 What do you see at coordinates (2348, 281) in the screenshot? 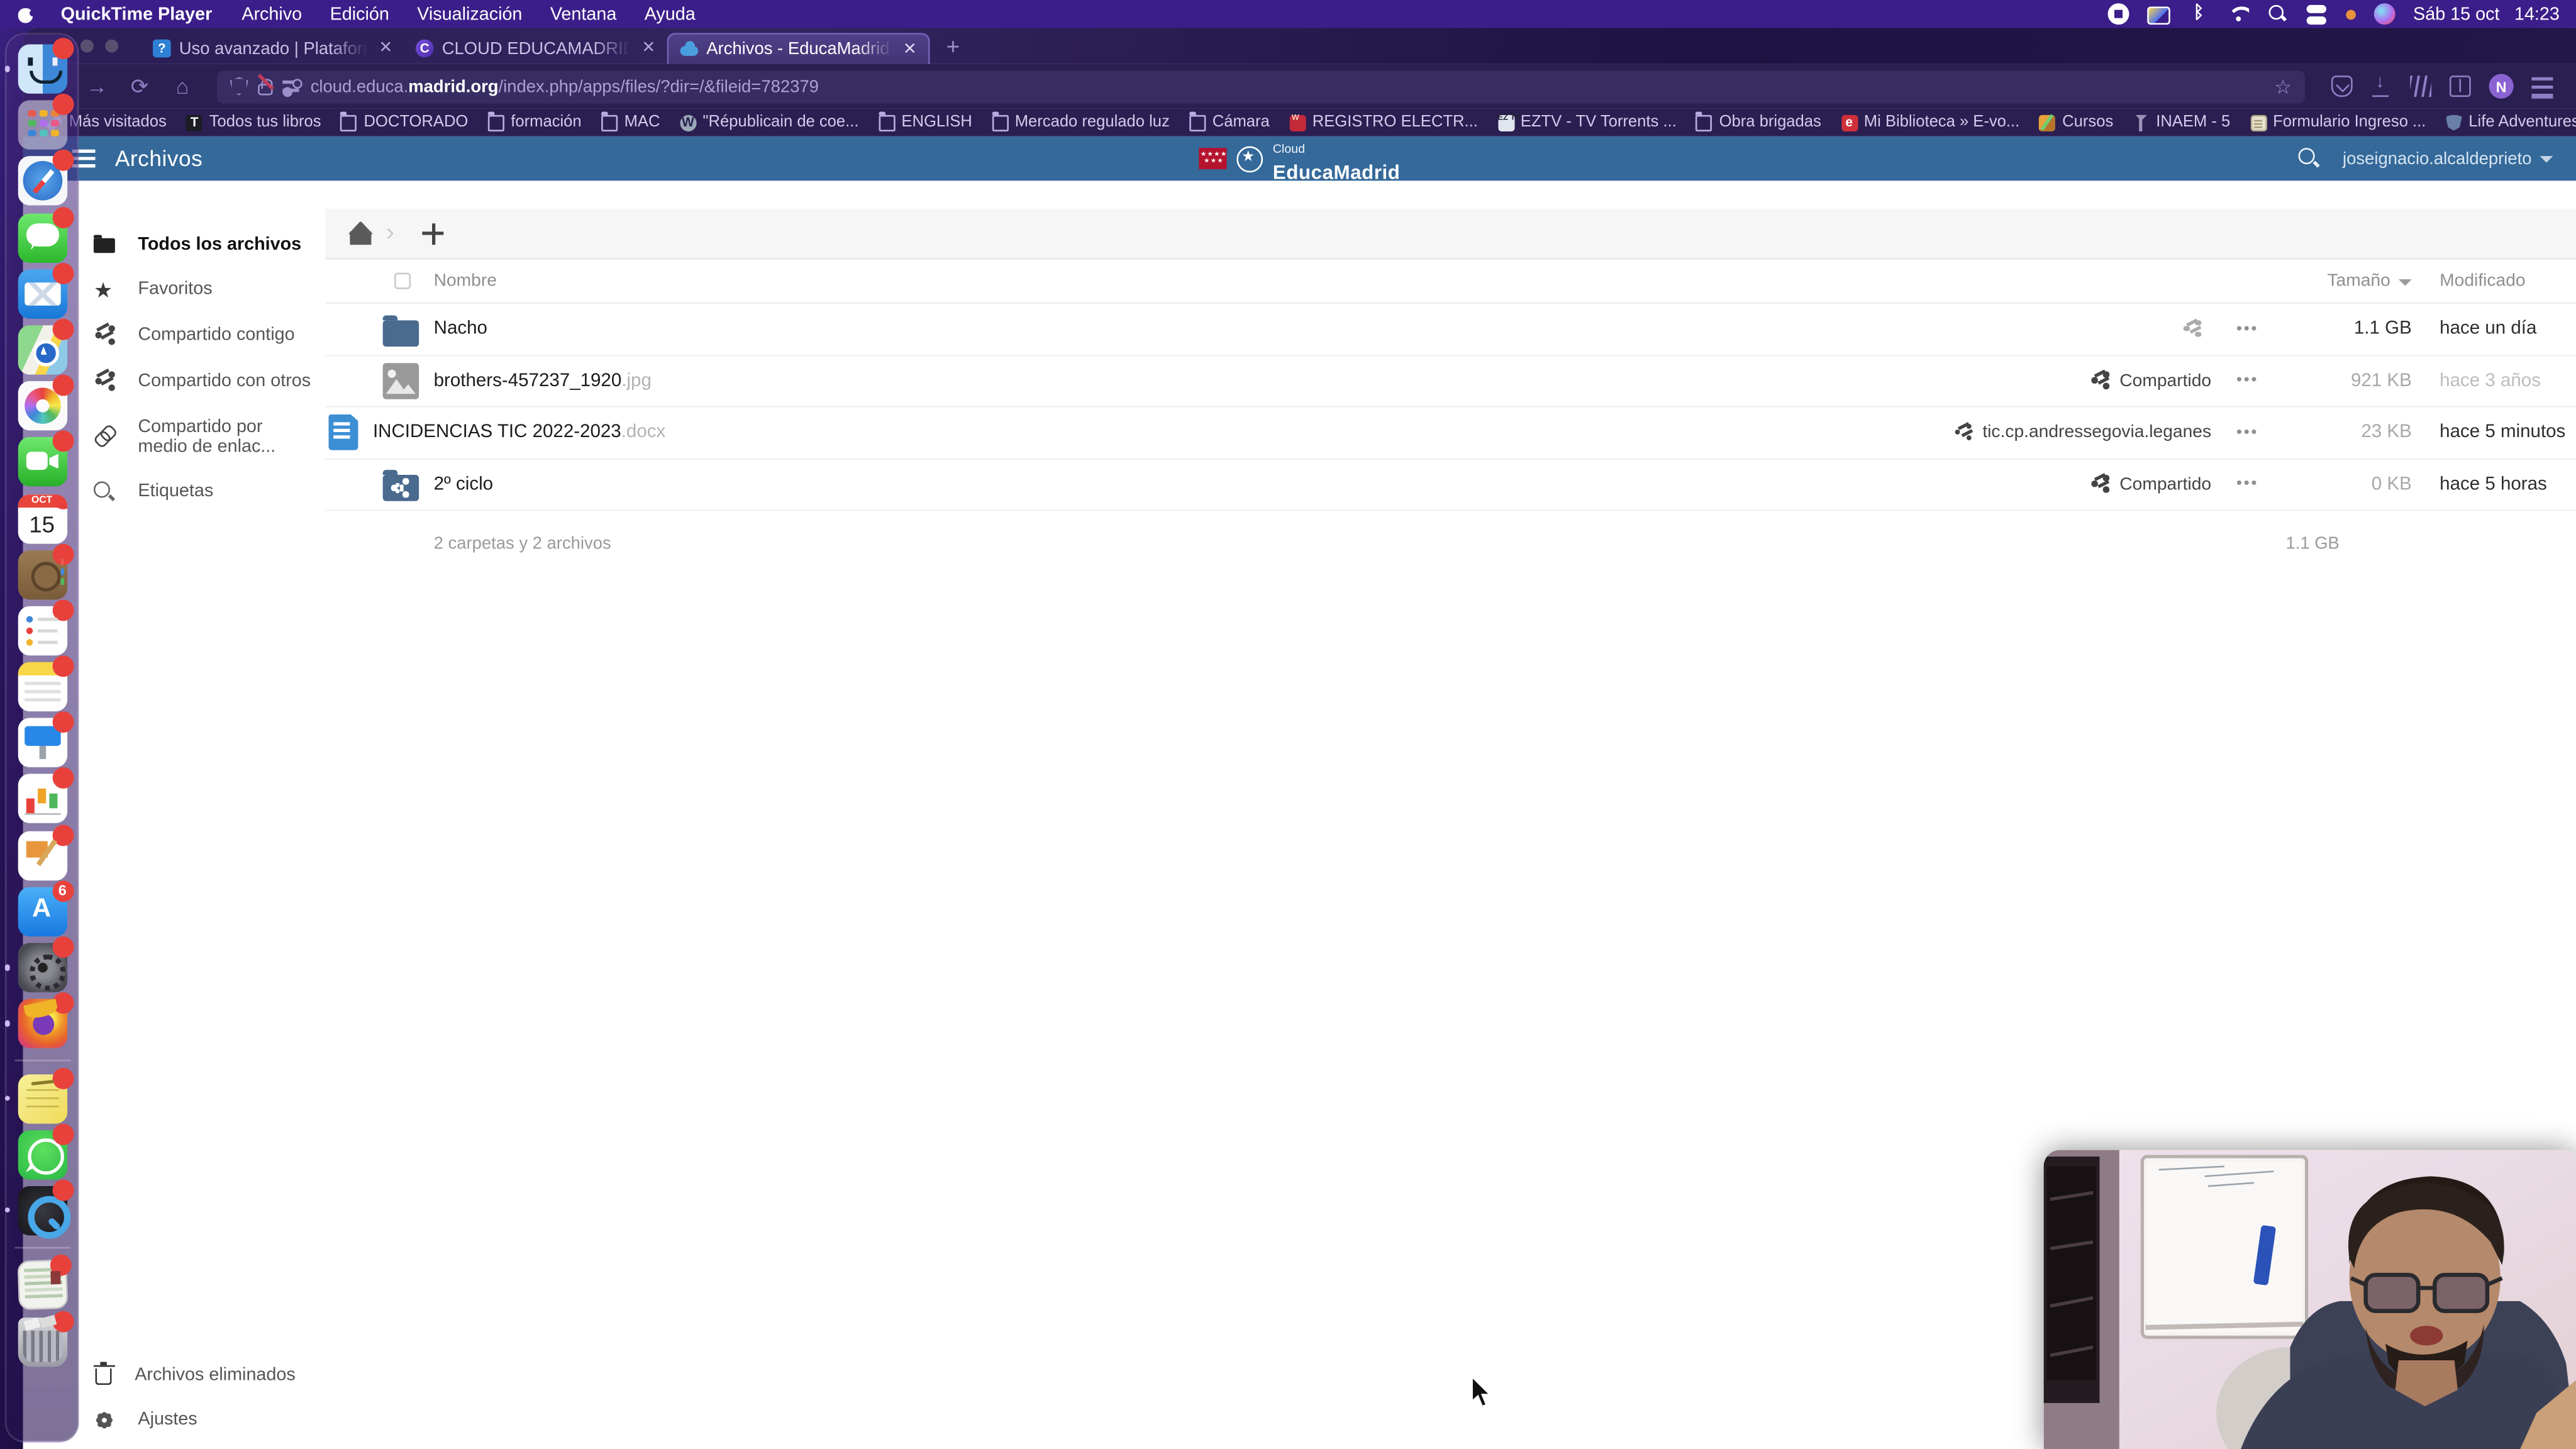
I see `column-size: Tamaño` at bounding box center [2348, 281].